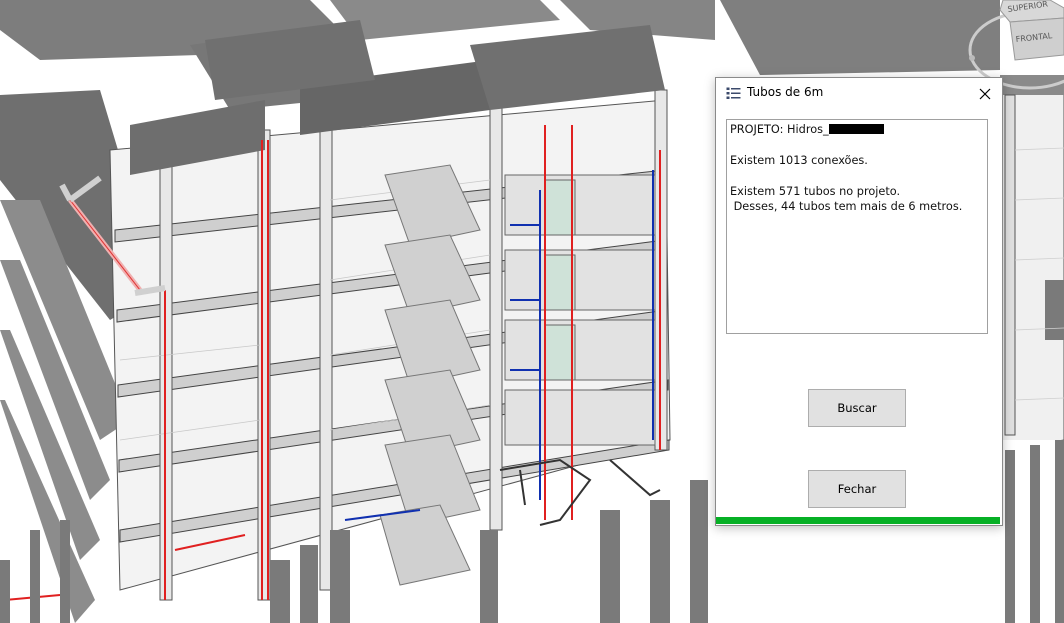  What do you see at coordinates (733, 93) in the screenshot?
I see `list-icon` at bounding box center [733, 93].